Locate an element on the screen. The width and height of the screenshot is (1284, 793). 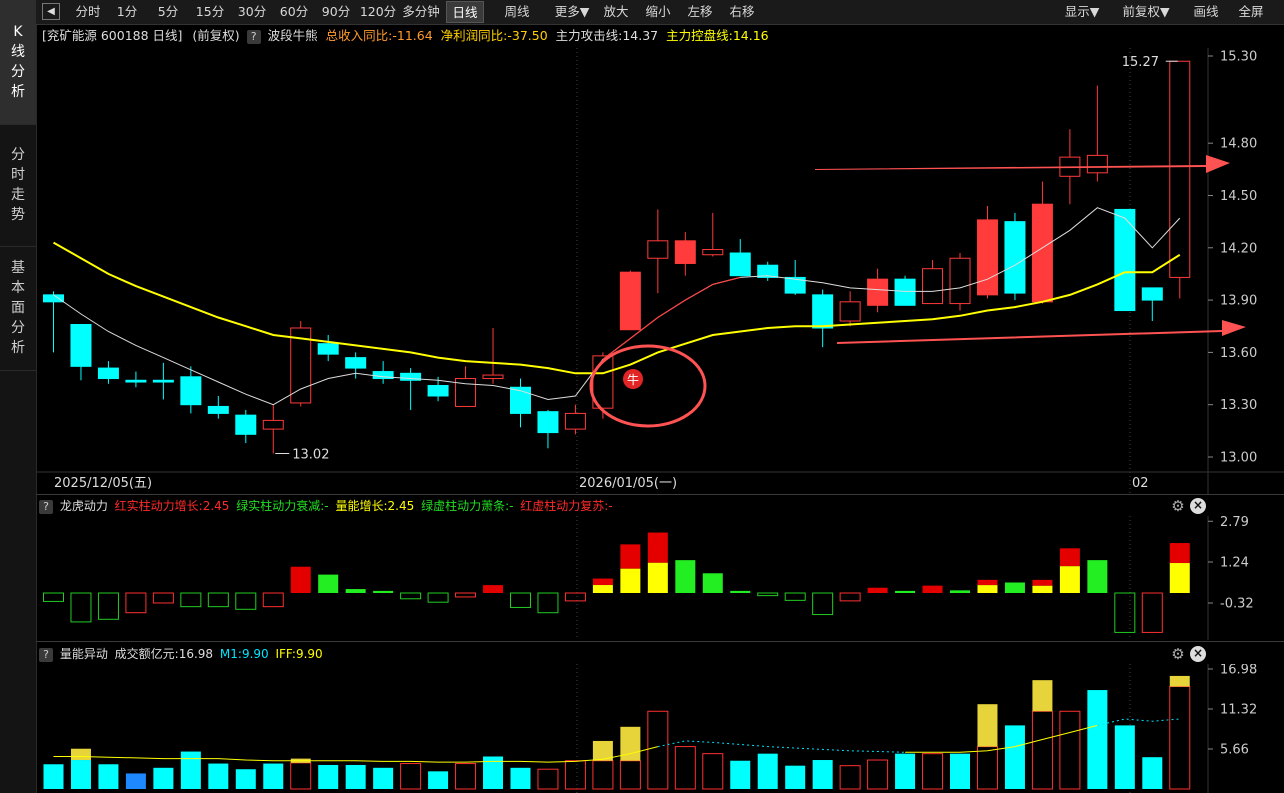
indicator1-name: 龙虎动力 is located at coordinates (84, 506).